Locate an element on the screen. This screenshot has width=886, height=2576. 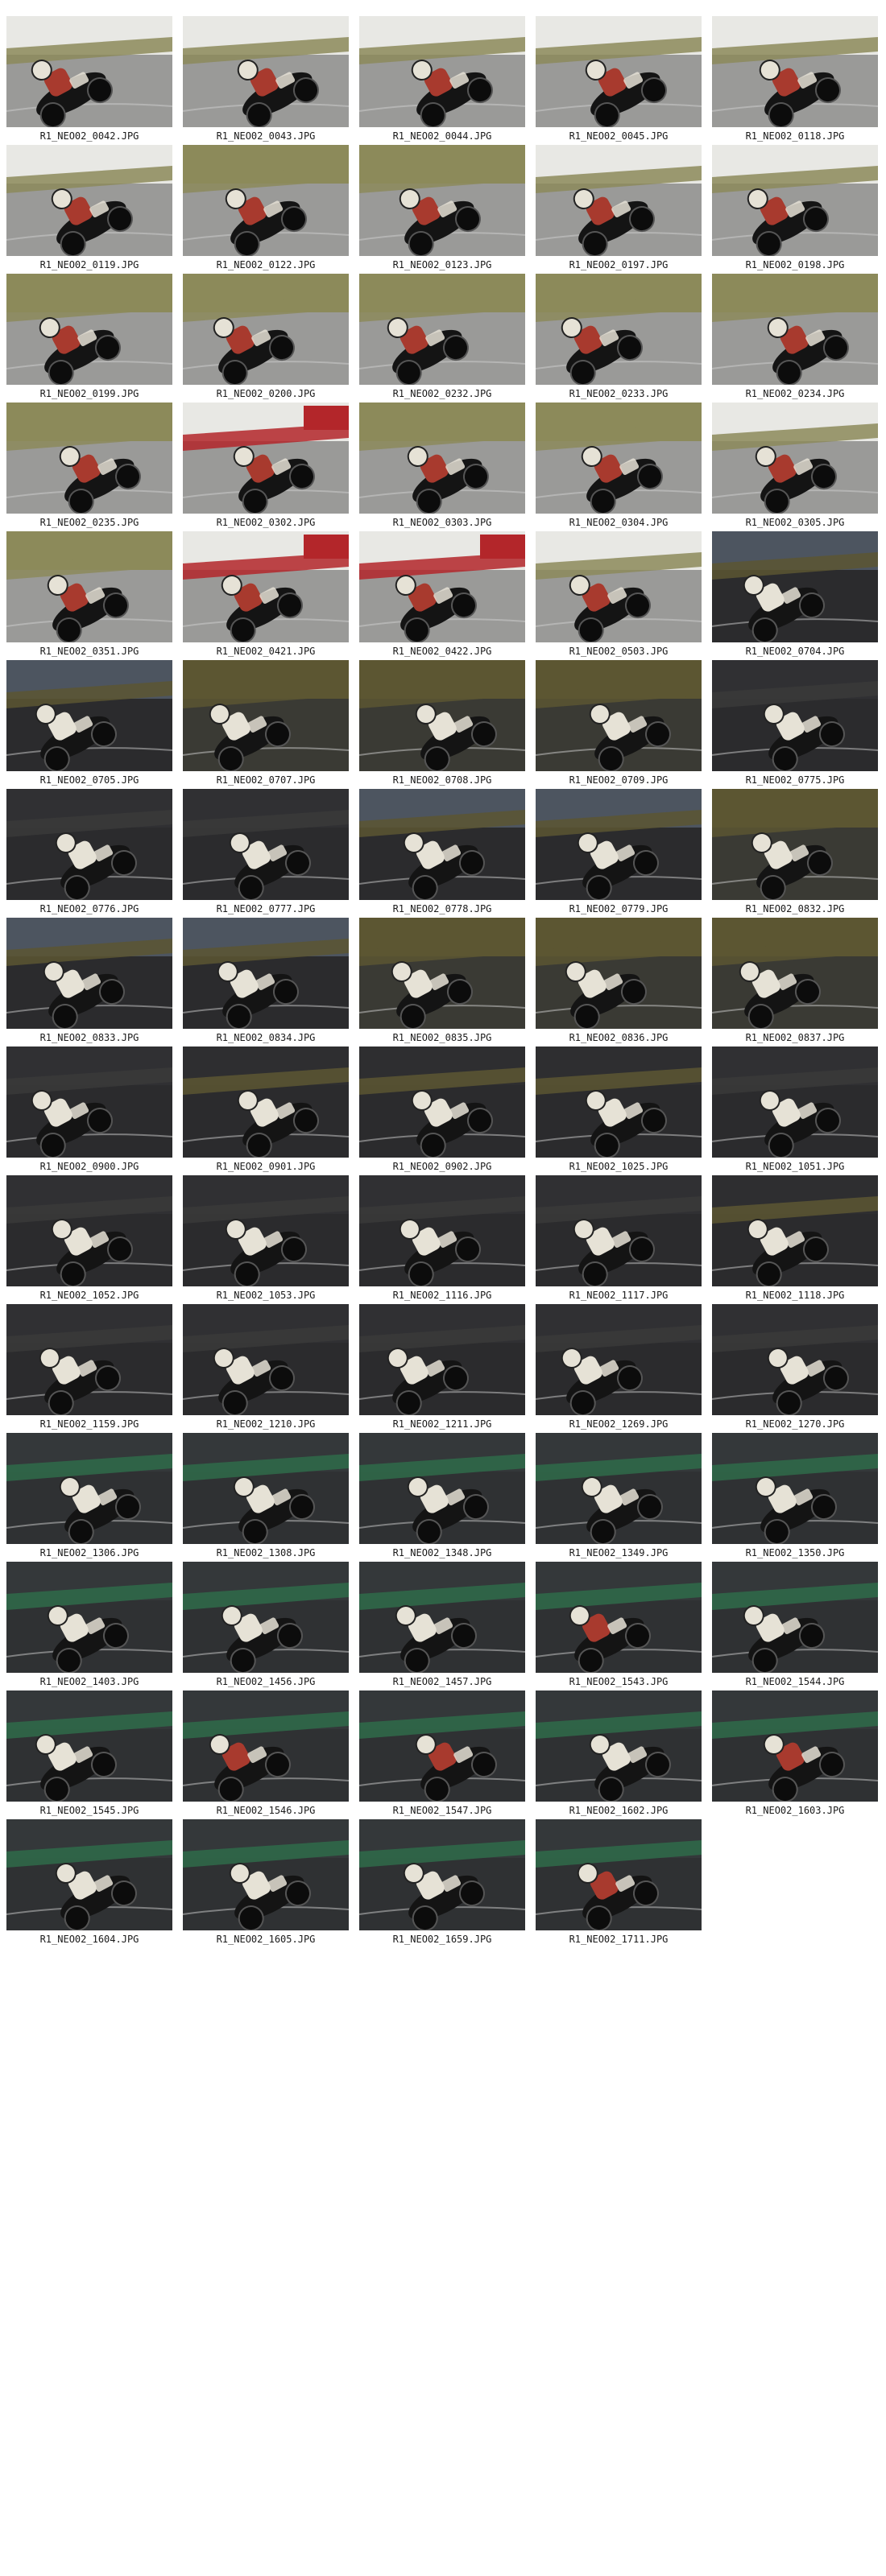
gallery-item: R1_NEO02_0705.JPG is located at coordinates (89, 725).